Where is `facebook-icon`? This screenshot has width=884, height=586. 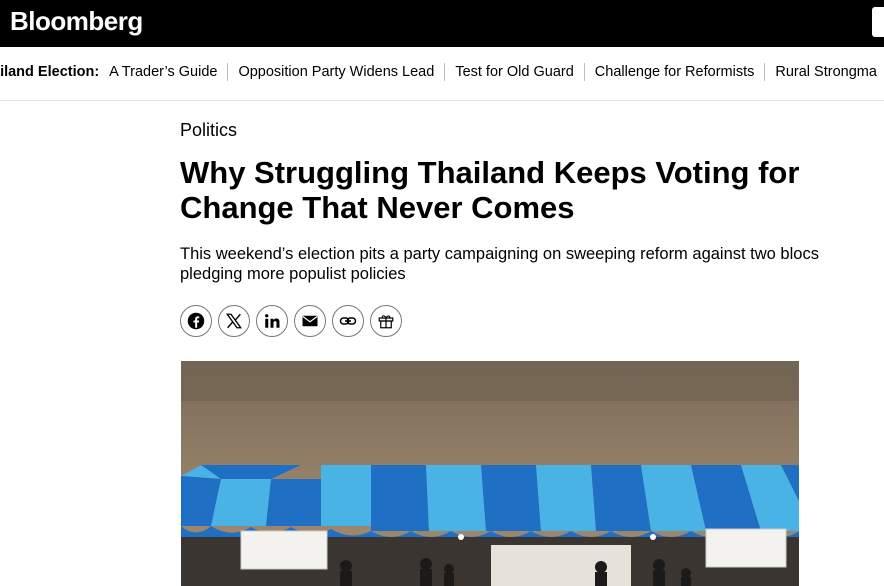
facebook-icon is located at coordinates (196, 321).